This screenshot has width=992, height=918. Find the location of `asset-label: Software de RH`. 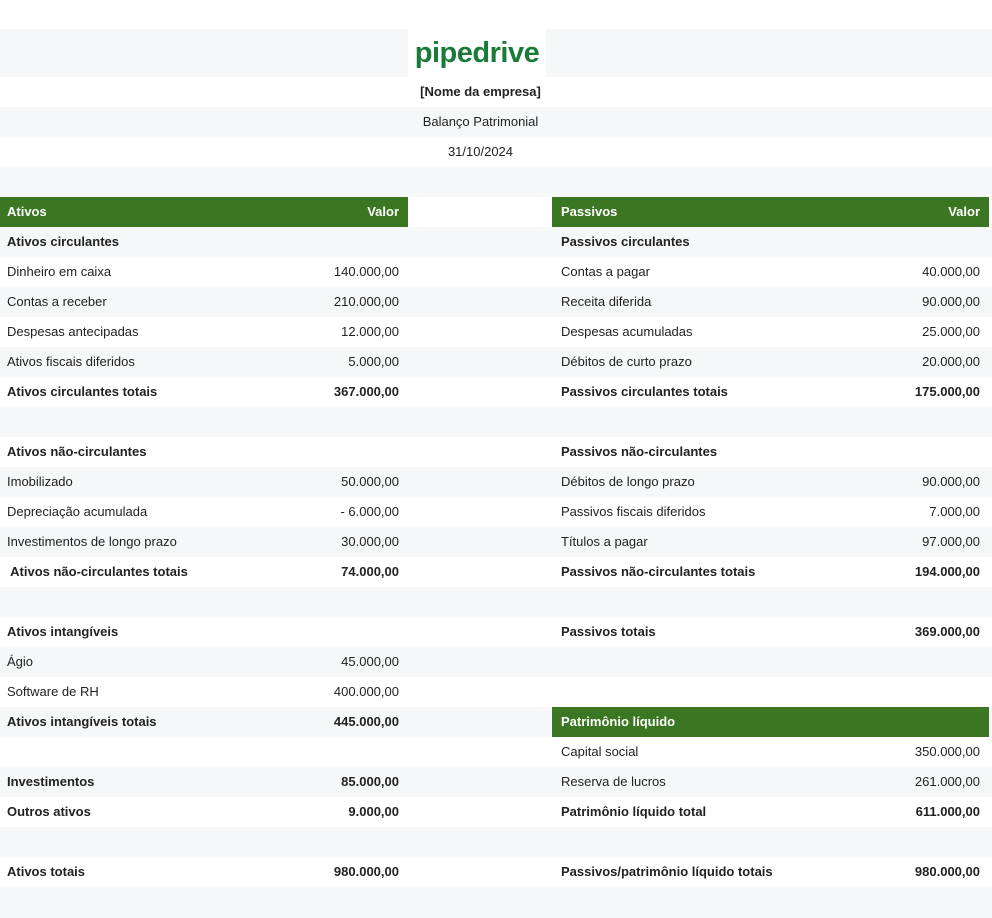

asset-label: Software de RH is located at coordinates (53, 691).